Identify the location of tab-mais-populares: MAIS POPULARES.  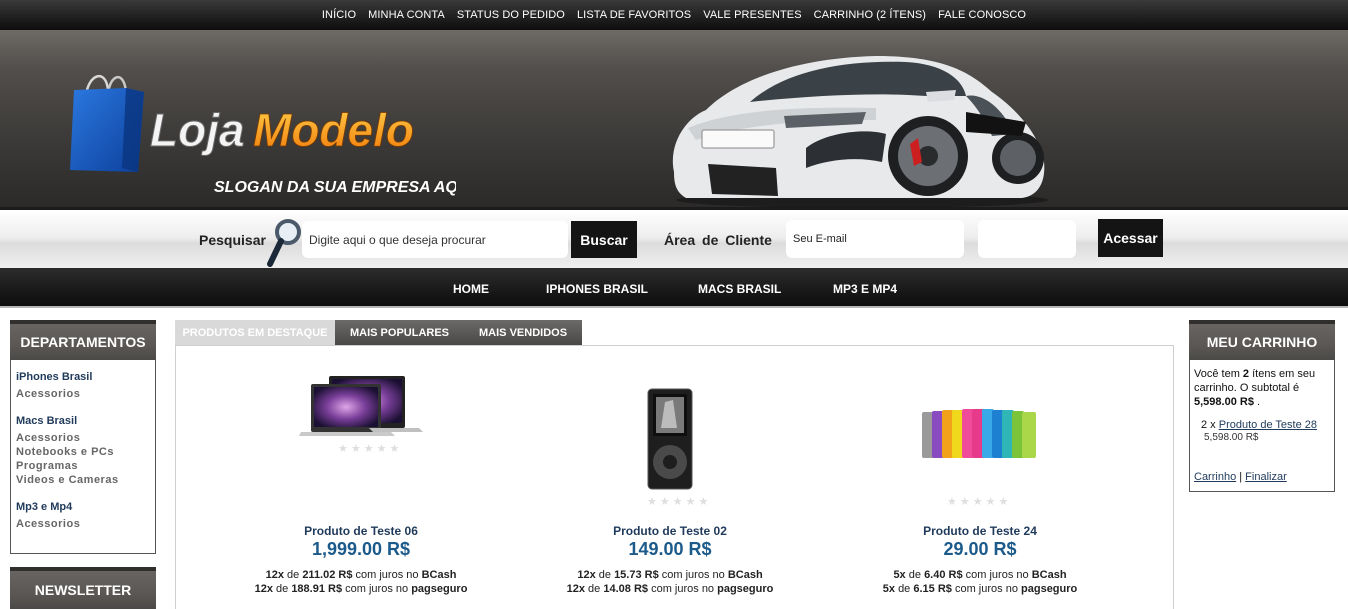
(400, 332).